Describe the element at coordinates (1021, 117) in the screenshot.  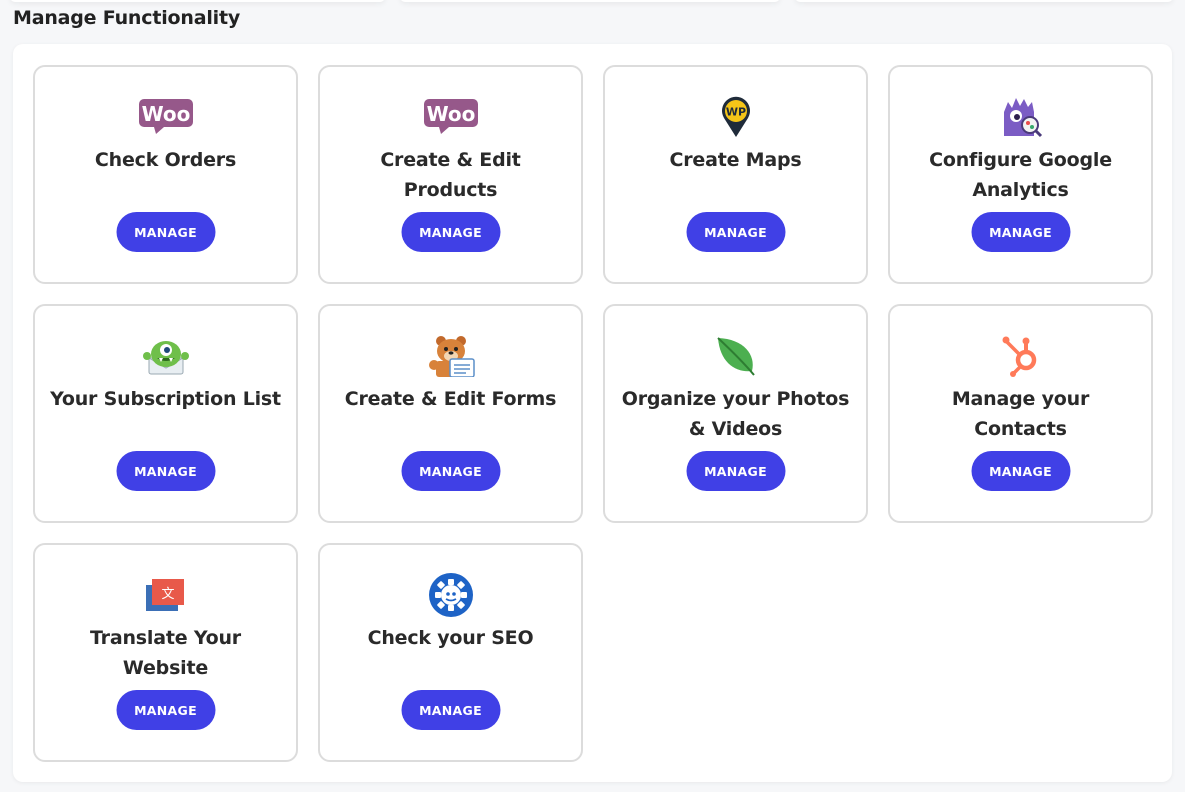
I see `monsterinsights-icon` at that location.